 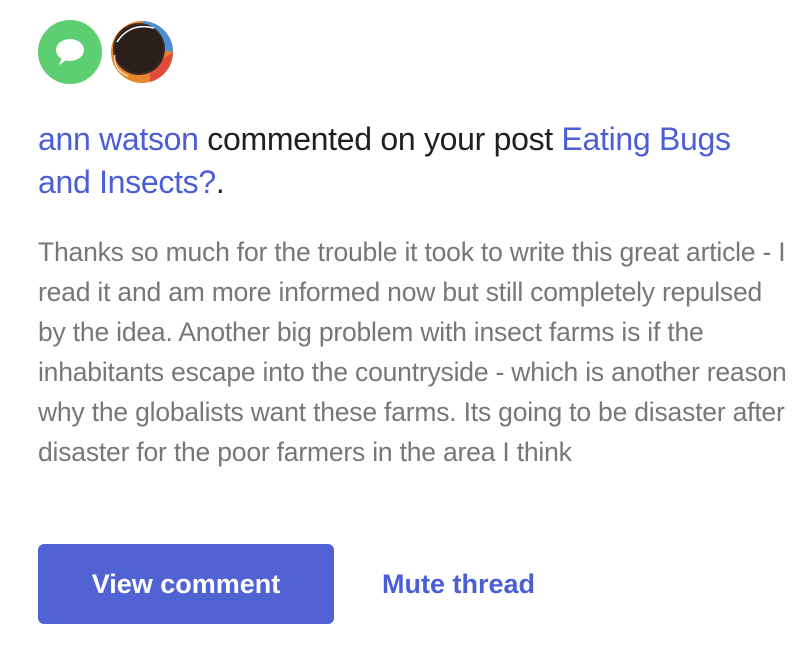 I want to click on speech-bubble-icon, so click(x=70, y=52).